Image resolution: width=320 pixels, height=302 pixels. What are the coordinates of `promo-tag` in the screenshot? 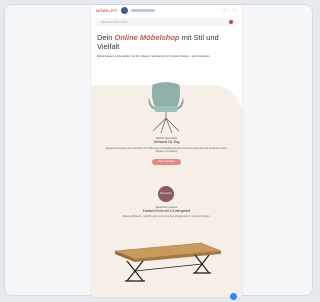 It's located at (143, 10).